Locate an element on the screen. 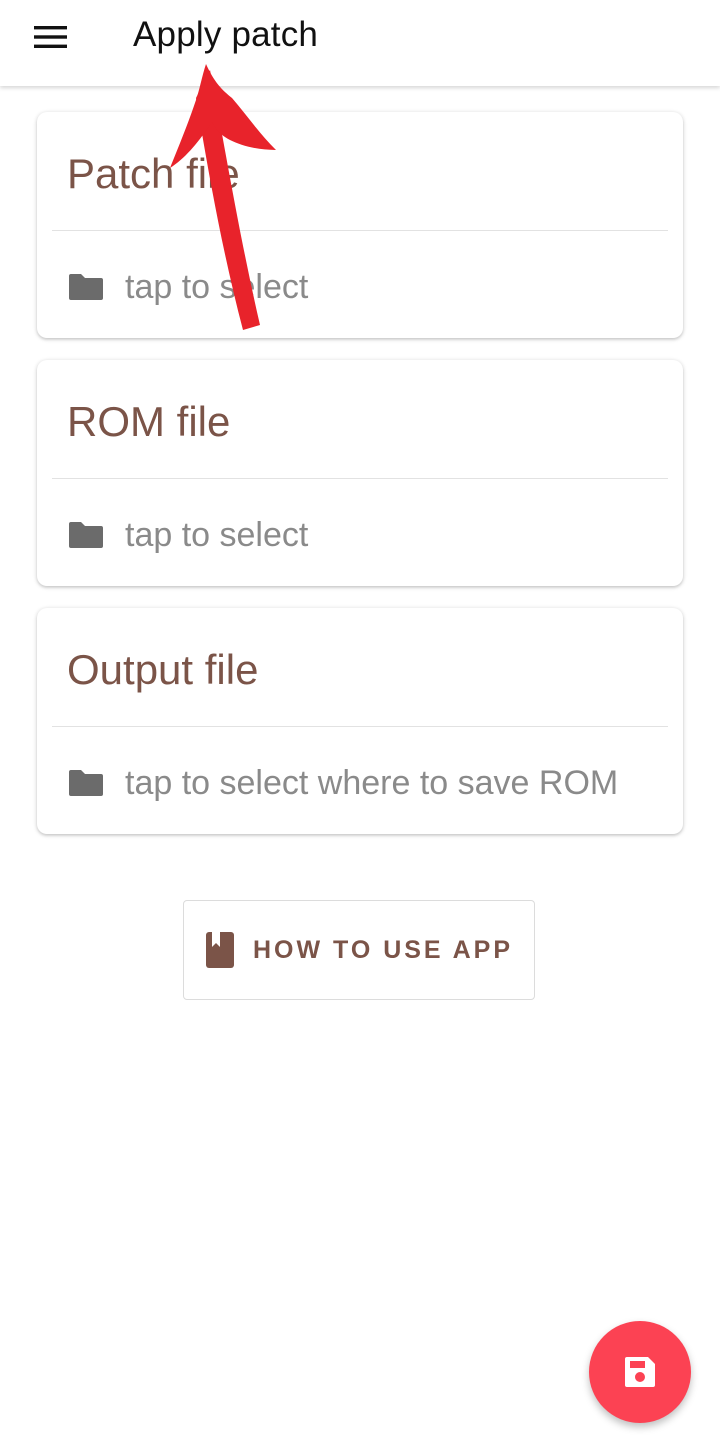 Image resolution: width=720 pixels, height=1447 pixels. menu-button is located at coordinates (51, 37).